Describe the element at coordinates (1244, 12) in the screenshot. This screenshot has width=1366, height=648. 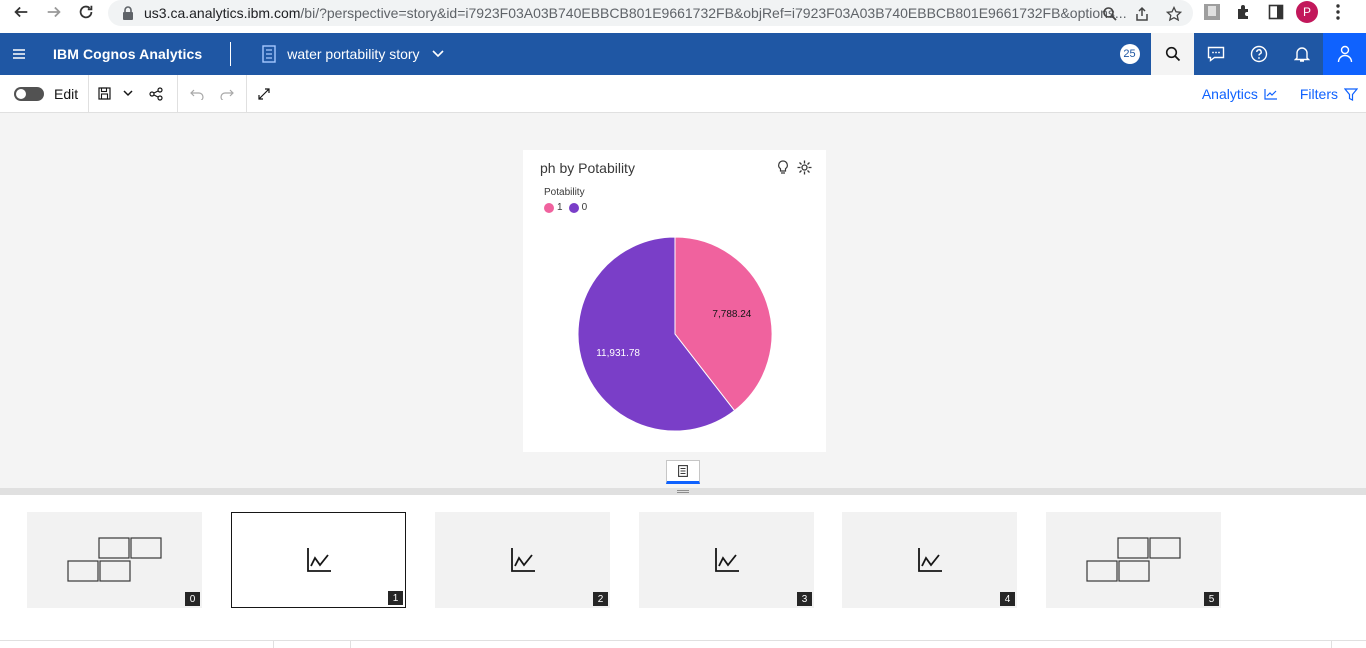
I see `extensions-puzzle-icon` at that location.